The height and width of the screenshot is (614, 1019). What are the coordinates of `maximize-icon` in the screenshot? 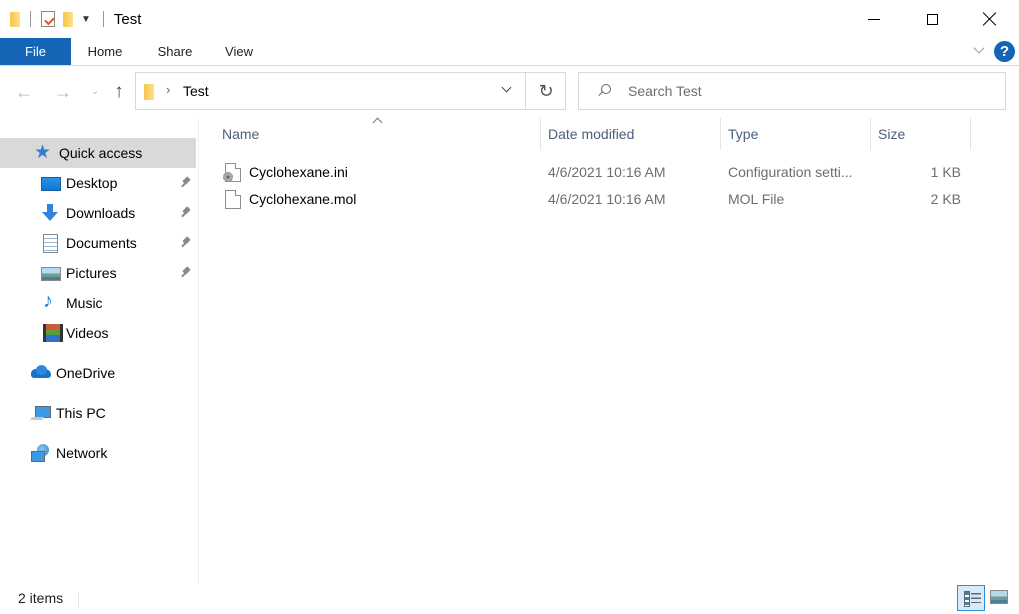 It's located at (932, 19).